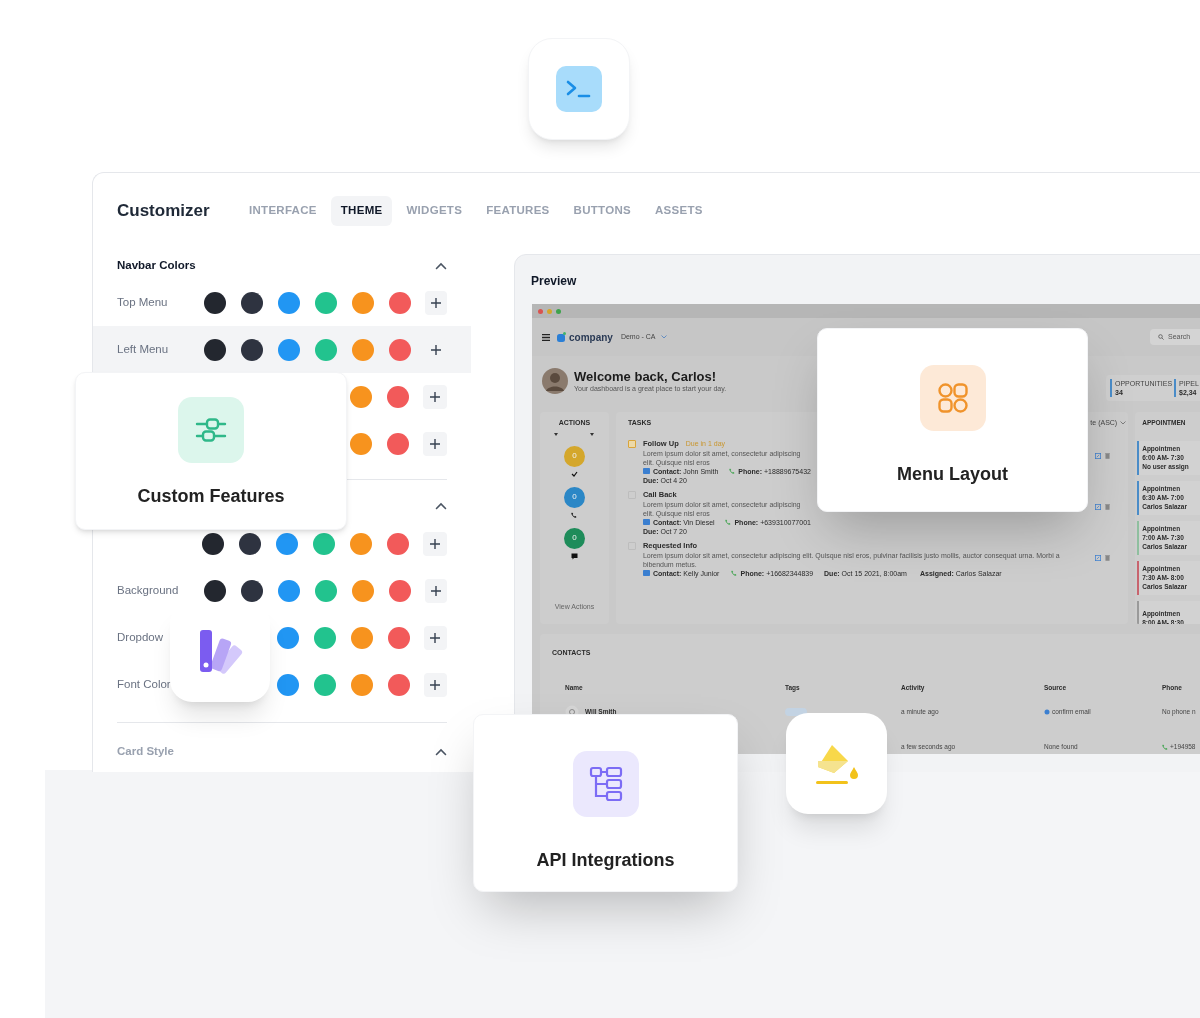 This screenshot has height=1018, width=1200. I want to click on setting-label: Dropdow, so click(141, 637).